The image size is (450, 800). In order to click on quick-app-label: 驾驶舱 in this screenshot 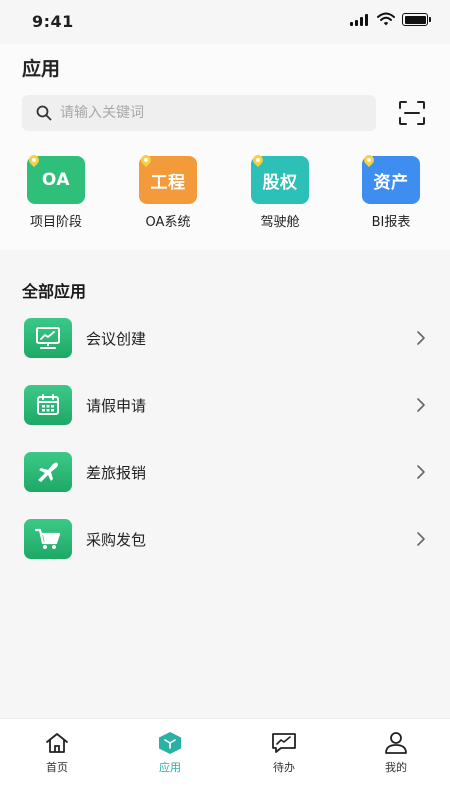, I will do `click(280, 222)`.